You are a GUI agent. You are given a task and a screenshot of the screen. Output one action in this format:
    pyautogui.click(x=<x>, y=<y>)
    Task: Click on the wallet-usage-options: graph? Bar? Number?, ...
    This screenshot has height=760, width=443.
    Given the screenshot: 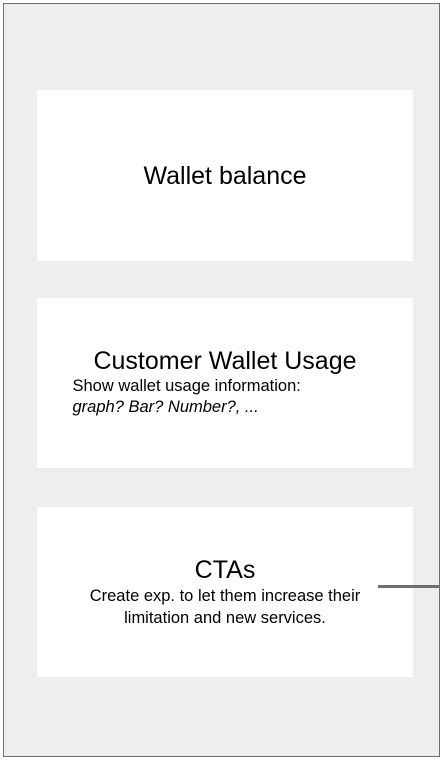 What is the action you would take?
    pyautogui.click(x=165, y=407)
    